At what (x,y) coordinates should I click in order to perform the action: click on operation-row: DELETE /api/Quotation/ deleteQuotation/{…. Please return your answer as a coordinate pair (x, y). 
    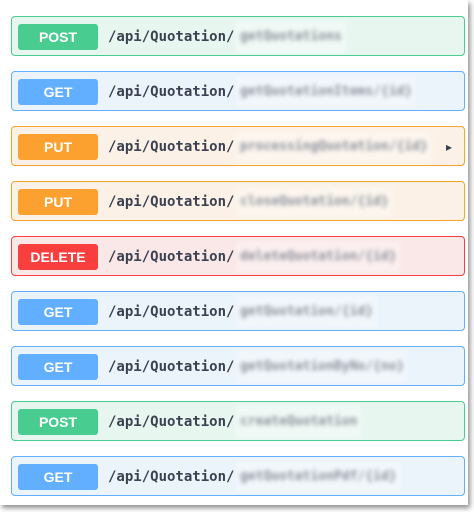
    Looking at the image, I should click on (238, 256).